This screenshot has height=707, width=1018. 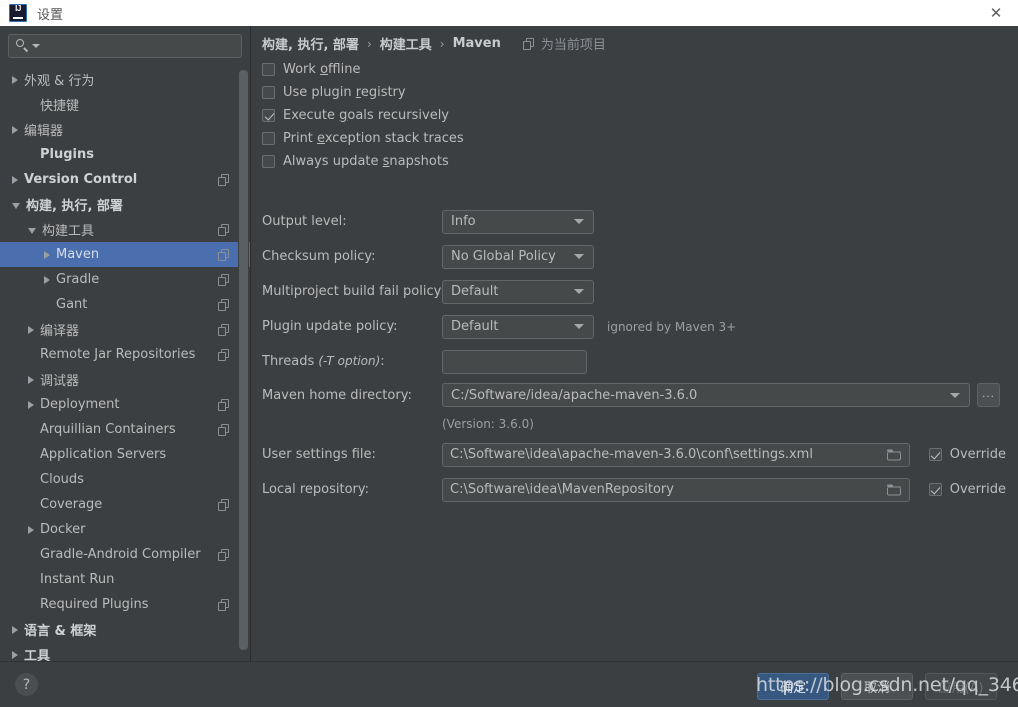 I want to click on sidebar-item-调试器: 调试器, so click(x=125, y=379).